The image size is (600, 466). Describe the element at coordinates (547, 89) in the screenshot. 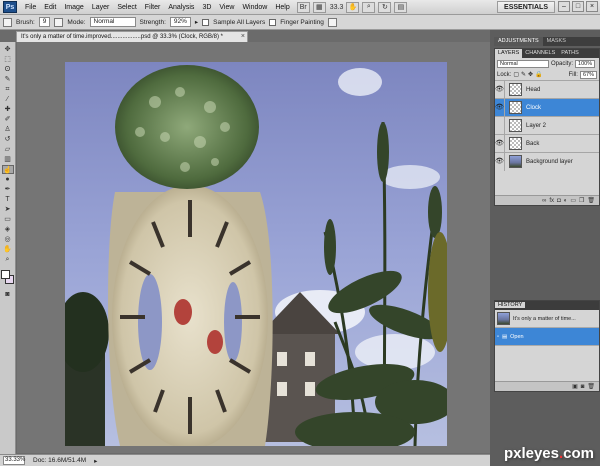

I see `layer-head: 👁 Head` at that location.